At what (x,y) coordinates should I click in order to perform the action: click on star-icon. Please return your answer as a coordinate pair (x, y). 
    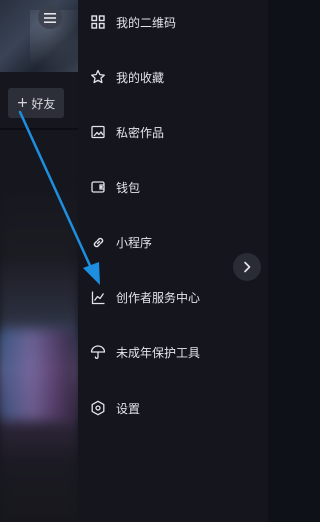
    Looking at the image, I should click on (98, 77).